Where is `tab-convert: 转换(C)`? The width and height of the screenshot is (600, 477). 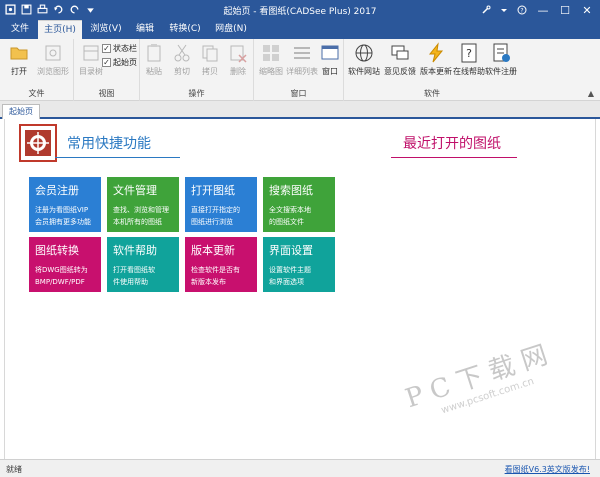
tab-convert: 转换(C) is located at coordinates (185, 29).